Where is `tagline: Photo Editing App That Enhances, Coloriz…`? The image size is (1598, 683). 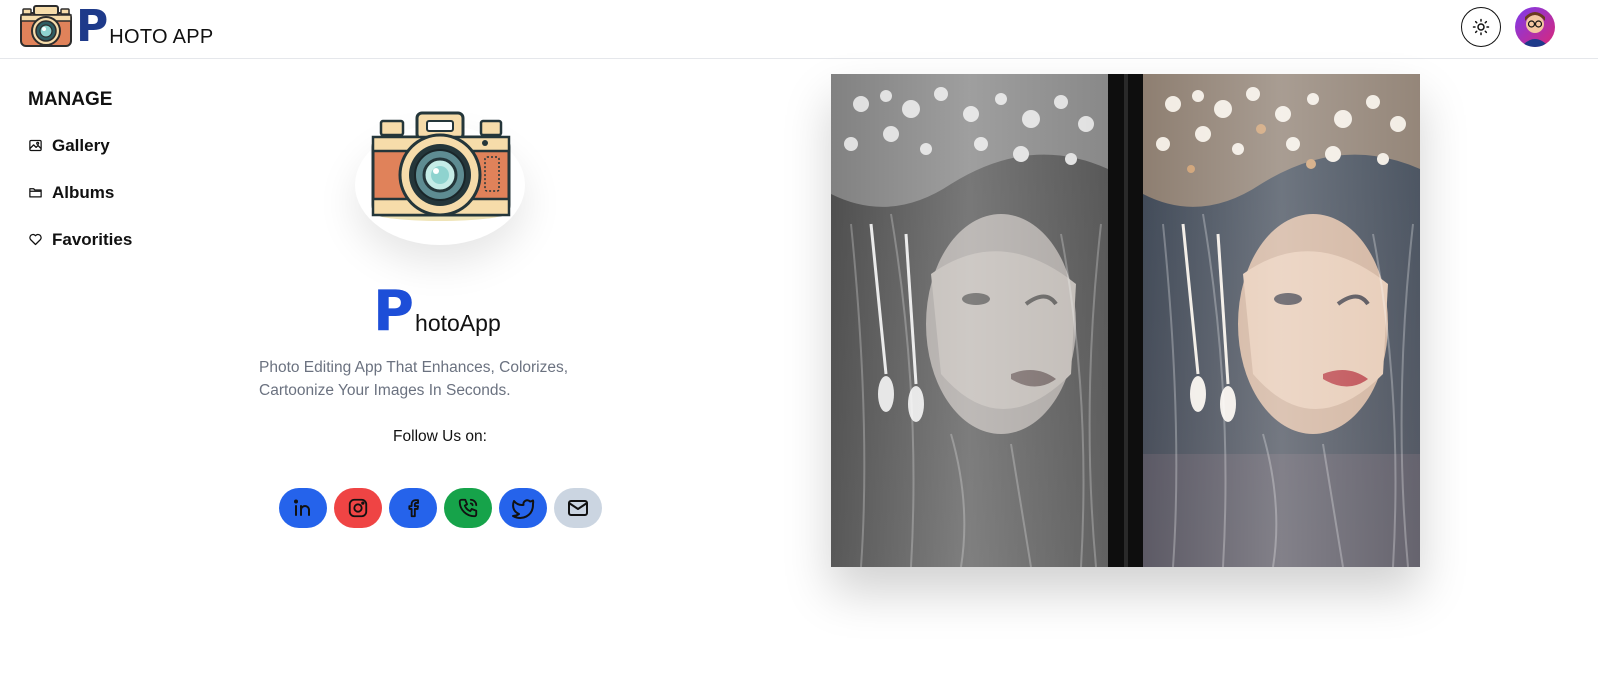
tagline: Photo Editing App That Enhances, Coloriz… is located at coordinates (429, 379).